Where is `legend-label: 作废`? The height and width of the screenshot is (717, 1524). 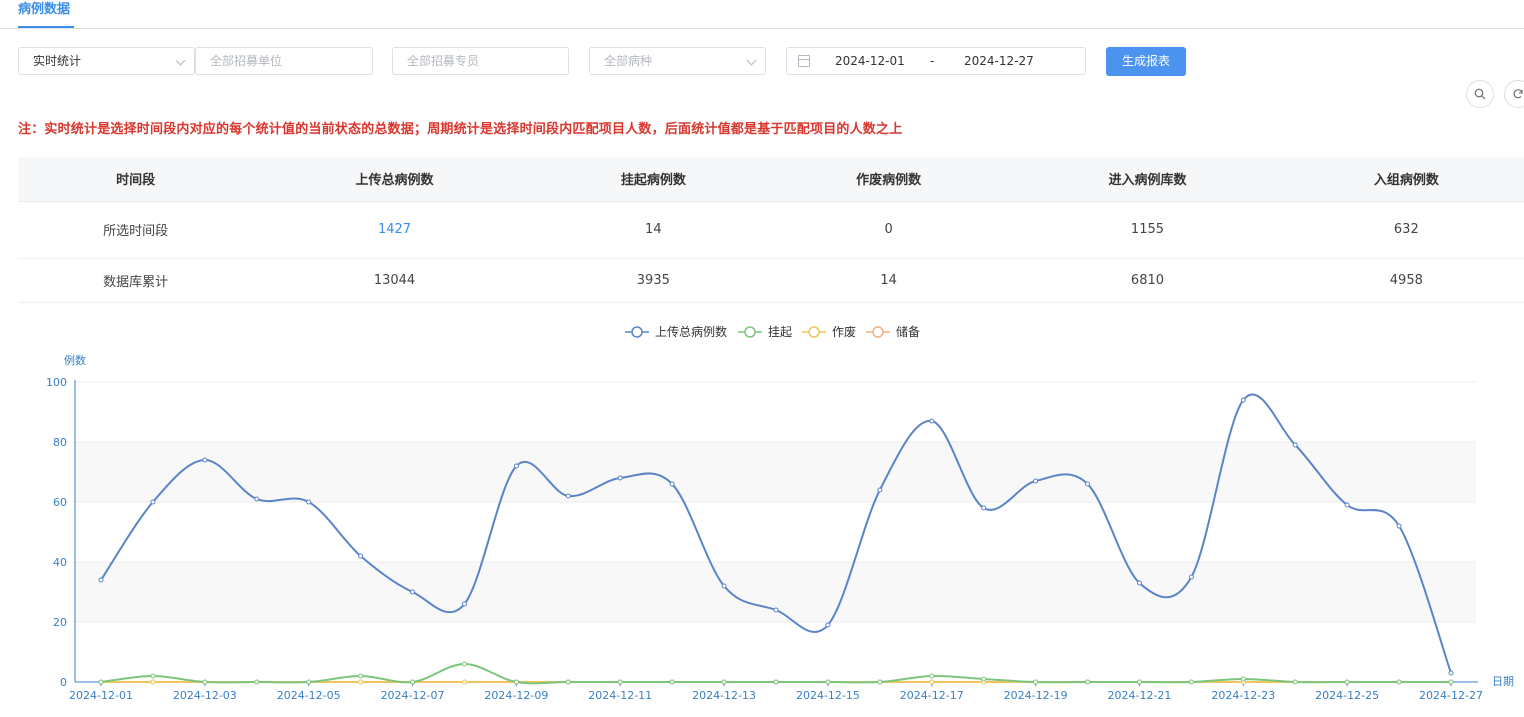
legend-label: 作废 is located at coordinates (844, 331).